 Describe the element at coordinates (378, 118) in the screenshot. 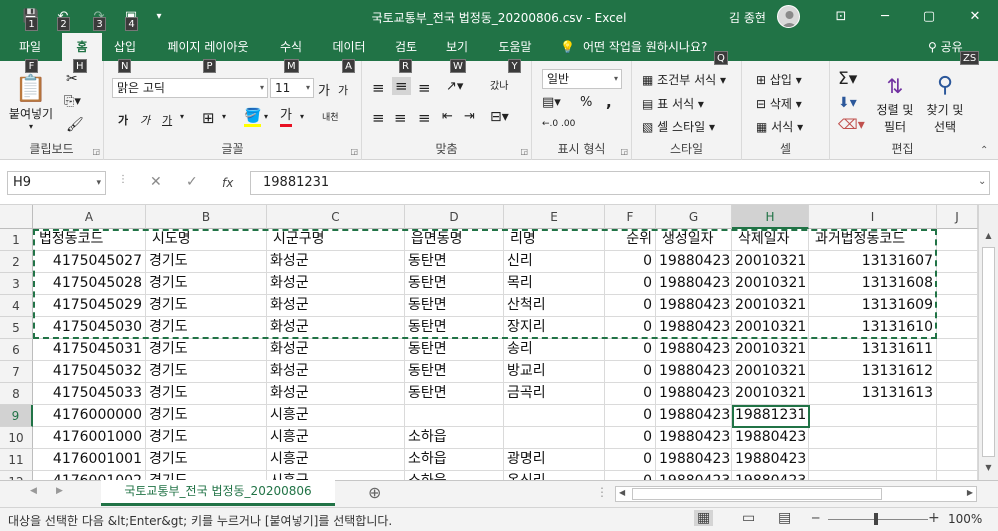

I see `align-left-icon: ≡` at that location.